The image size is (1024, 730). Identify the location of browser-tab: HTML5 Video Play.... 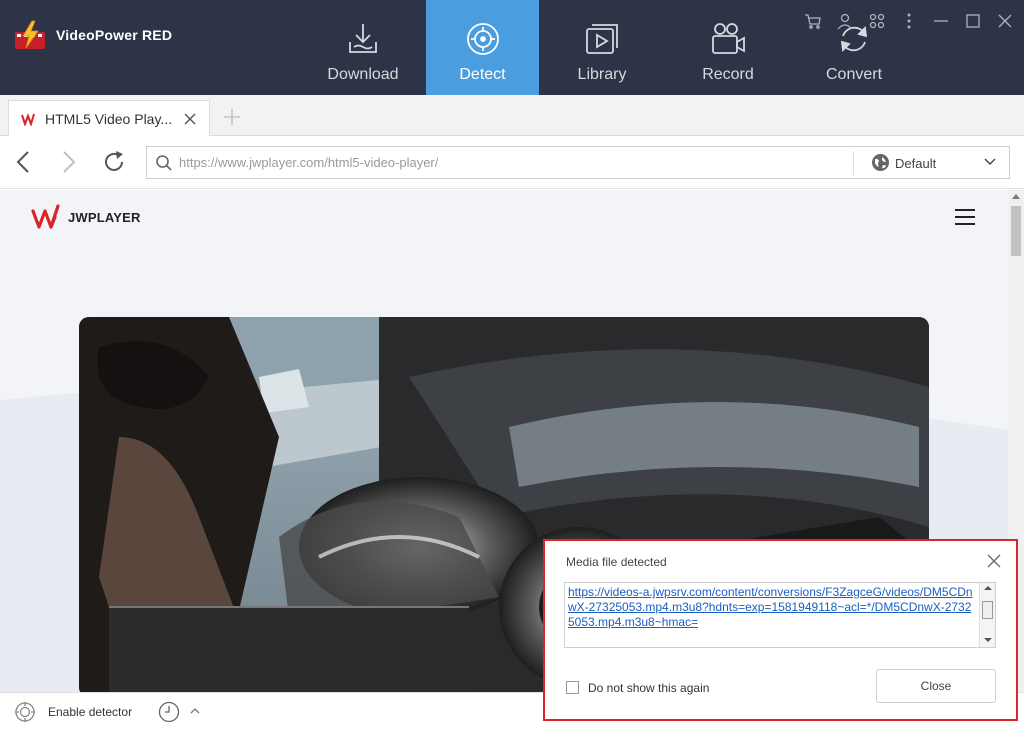
(109, 118).